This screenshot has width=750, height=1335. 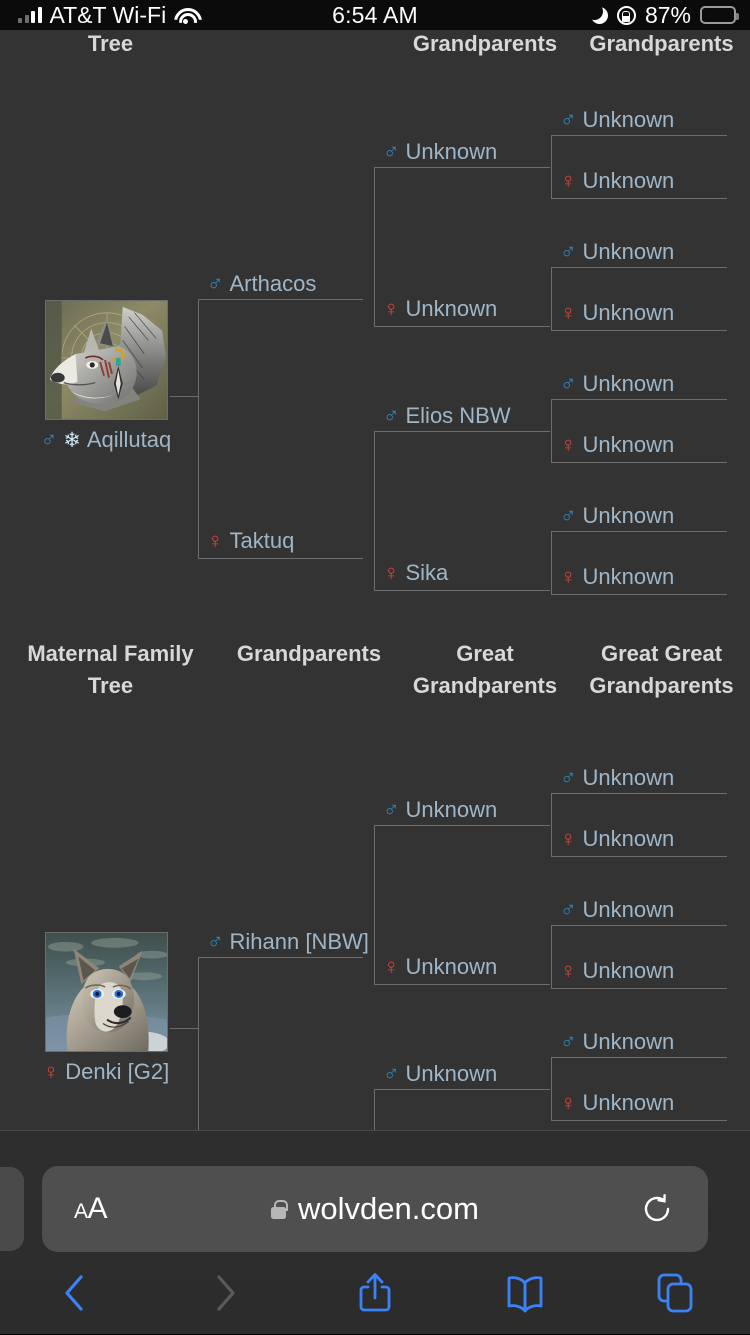 I want to click on paternal-gg-grandparent-0: ♂ Unknown, so click(x=617, y=120).